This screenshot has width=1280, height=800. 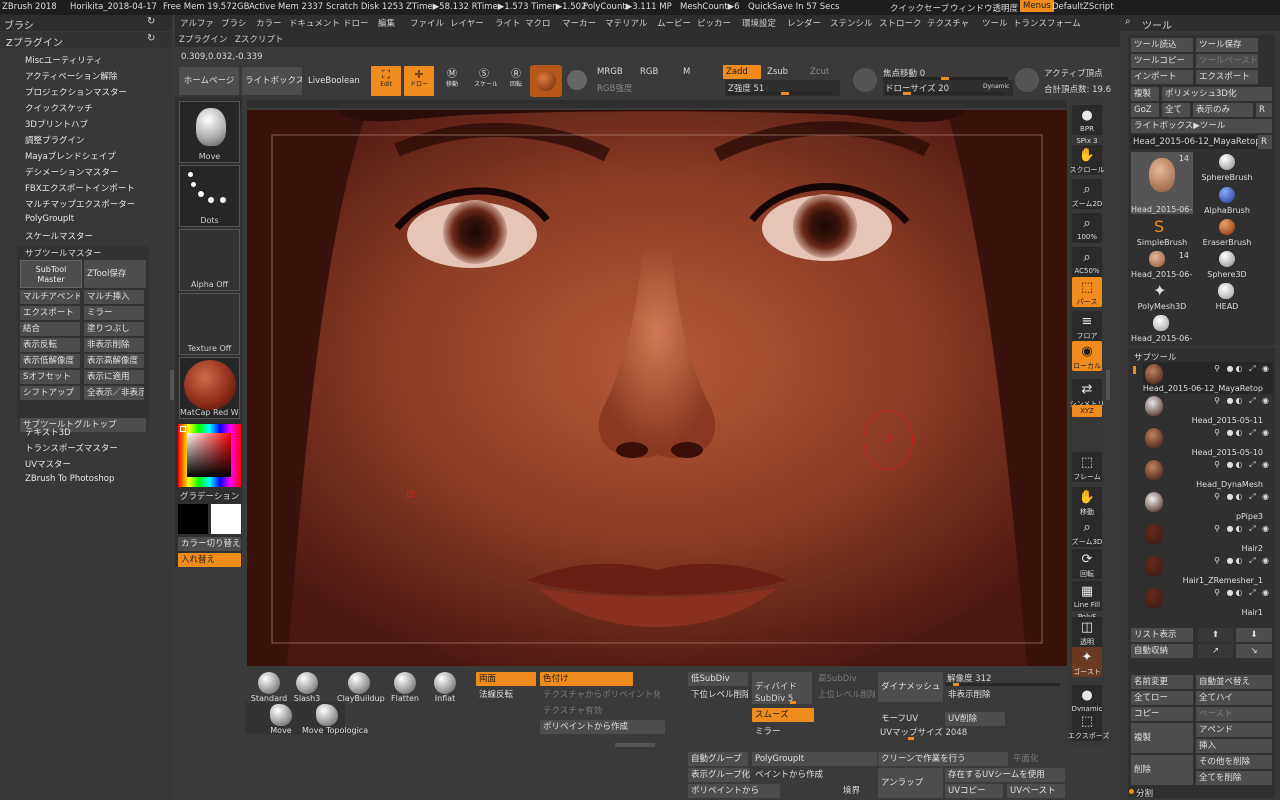 I want to click on liveboolean-button: LiveBoolean, so click(x=332, y=81).